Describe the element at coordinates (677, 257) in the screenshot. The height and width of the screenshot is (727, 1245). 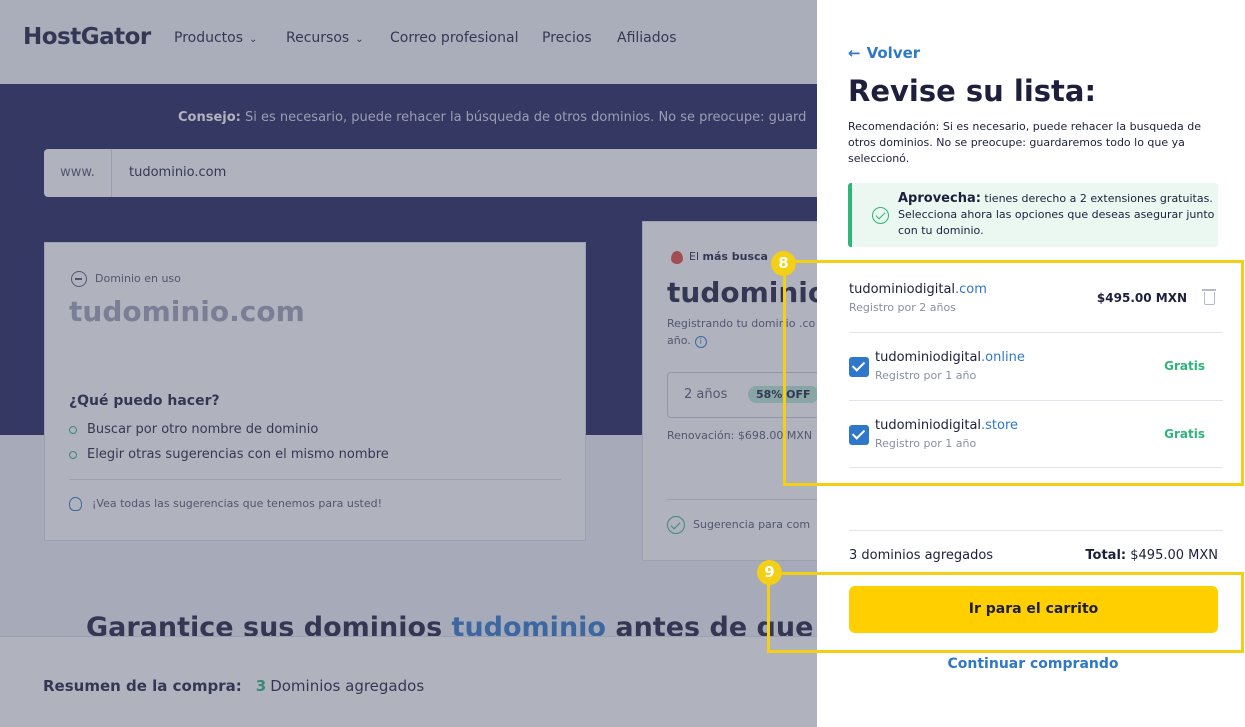
I see `fire-icon` at that location.